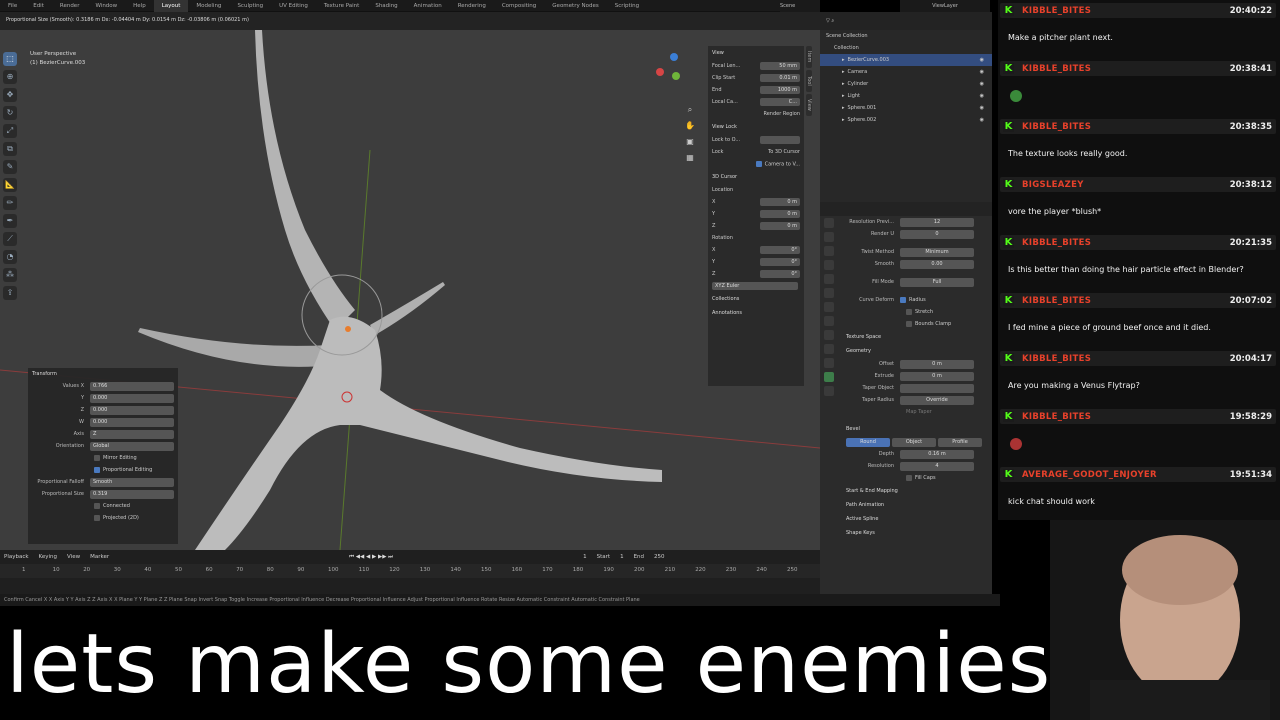 This screenshot has width=1280, height=720. I want to click on playback-menu: Playback, so click(16, 557).